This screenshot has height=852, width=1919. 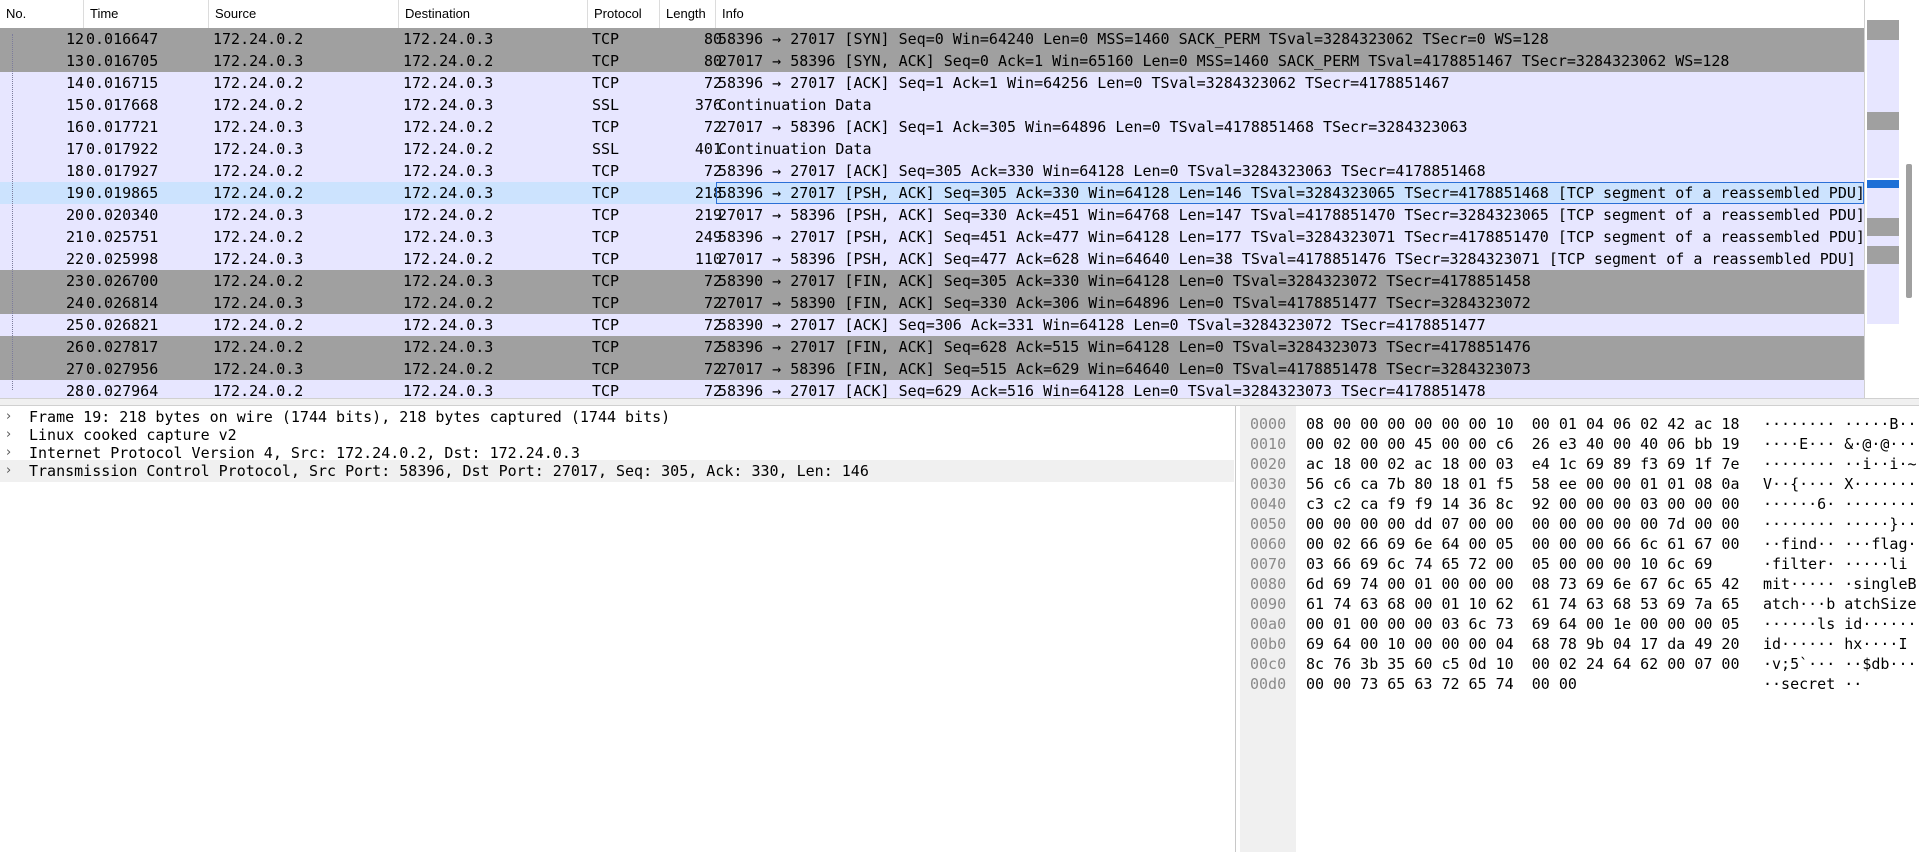 What do you see at coordinates (1840, 444) in the screenshot?
I see `hex-ascii: ····E··· &·@·@···` at bounding box center [1840, 444].